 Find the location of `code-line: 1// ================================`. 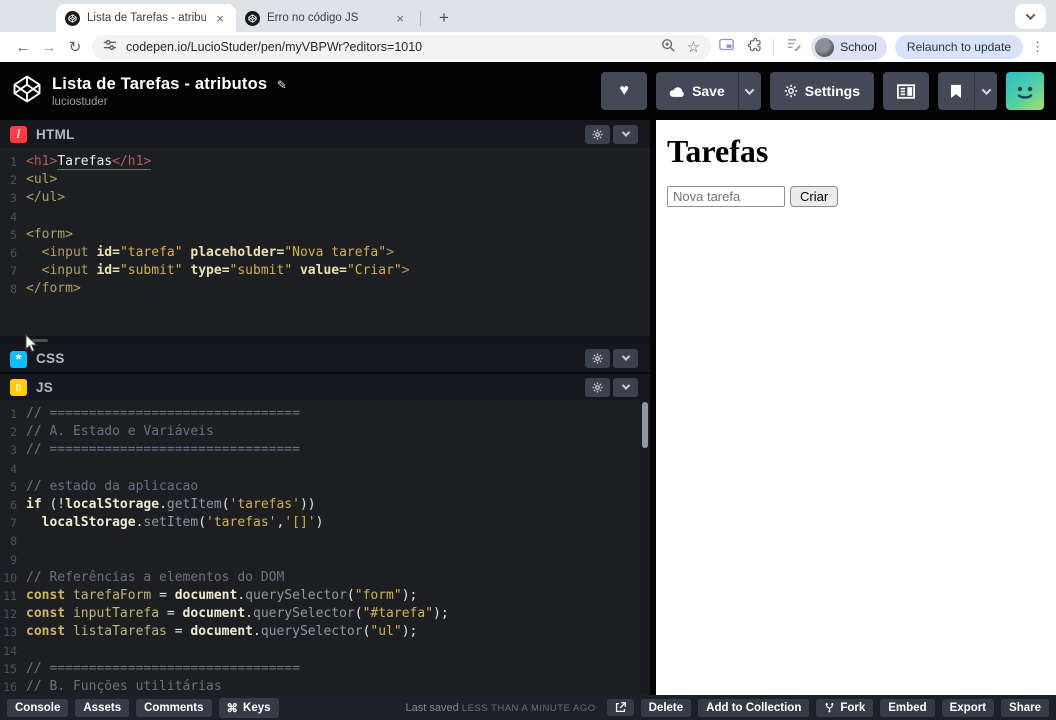

code-line: 1// ================================ is located at coordinates (325, 414).